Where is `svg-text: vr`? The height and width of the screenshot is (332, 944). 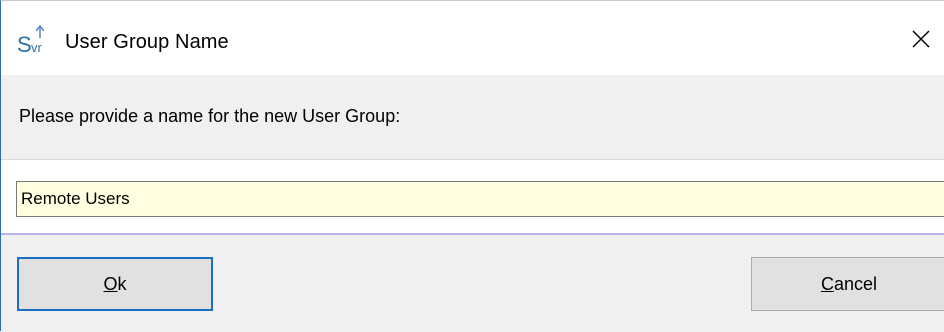 svg-text: vr is located at coordinates (37, 47).